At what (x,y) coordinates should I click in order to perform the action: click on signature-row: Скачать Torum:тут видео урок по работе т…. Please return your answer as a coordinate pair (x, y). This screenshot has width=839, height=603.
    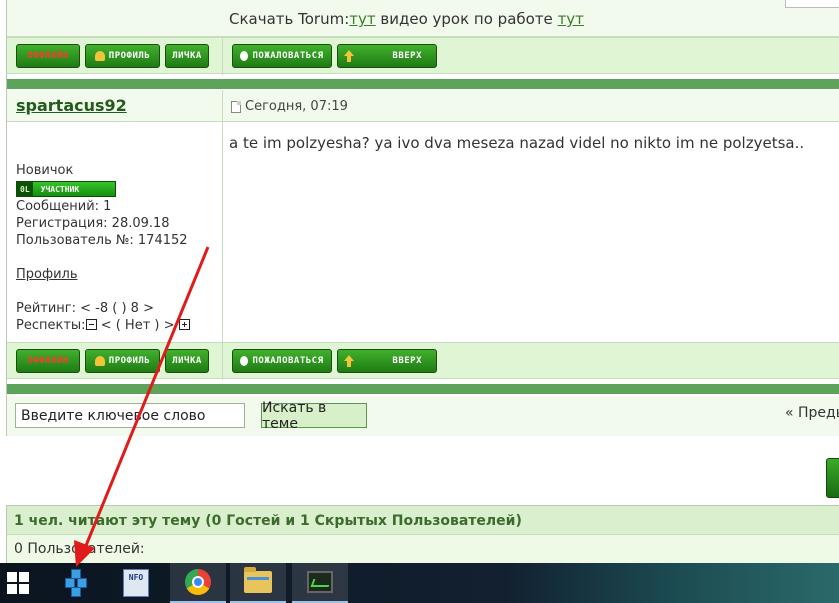
    Looking at the image, I should click on (423, 18).